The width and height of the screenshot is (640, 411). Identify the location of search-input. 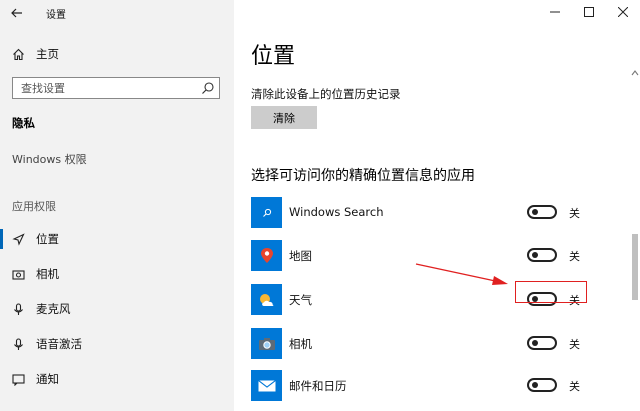
(107, 88).